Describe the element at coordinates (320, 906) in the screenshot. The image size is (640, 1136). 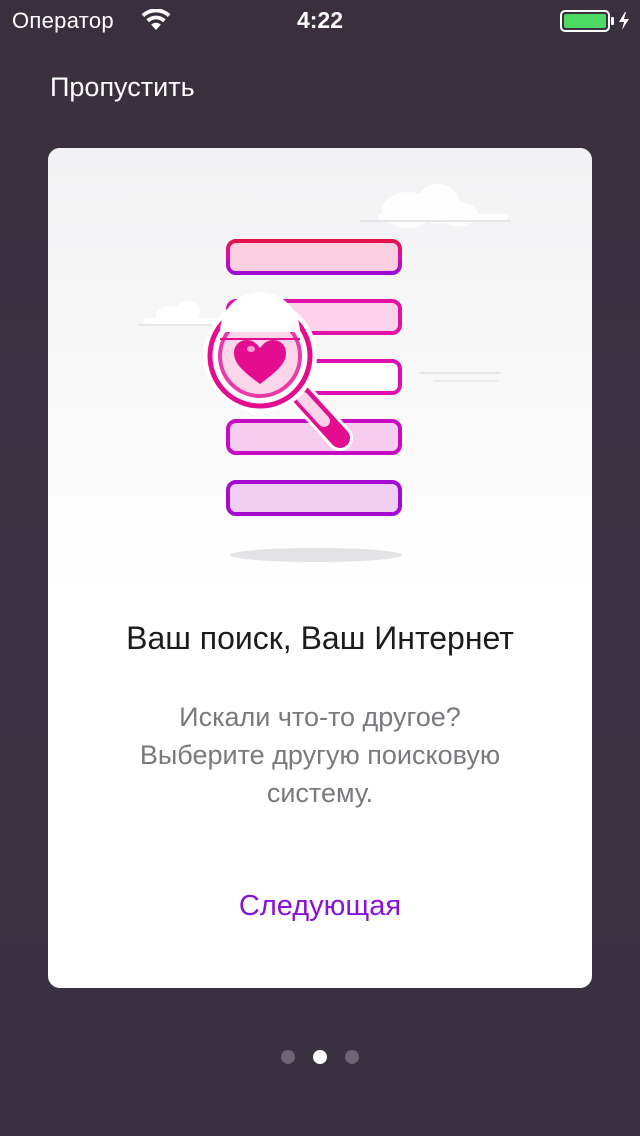
I see `next-button: Следующая` at that location.